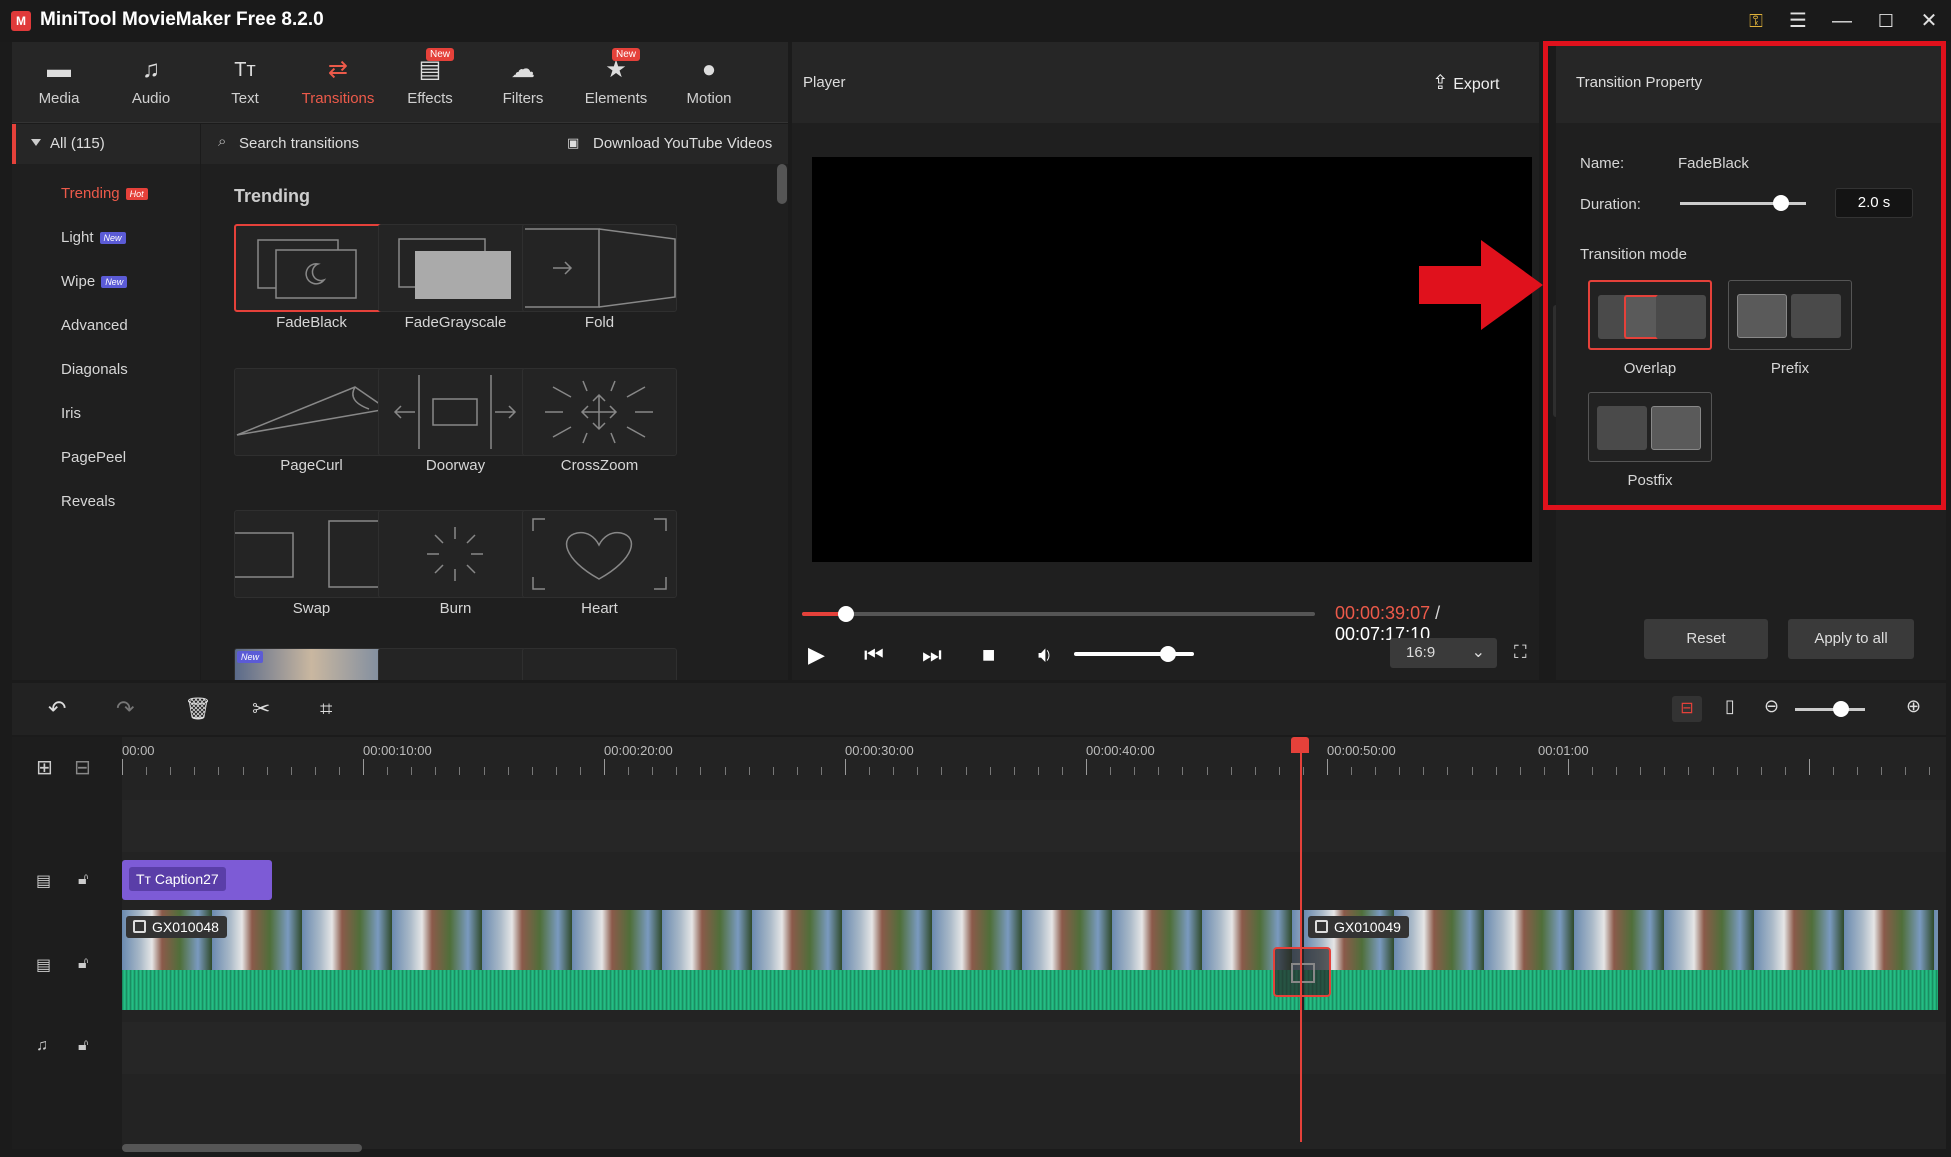 This screenshot has width=1951, height=1157. Describe the element at coordinates (1840, 709) in the screenshot. I see `zoom-handle` at that location.